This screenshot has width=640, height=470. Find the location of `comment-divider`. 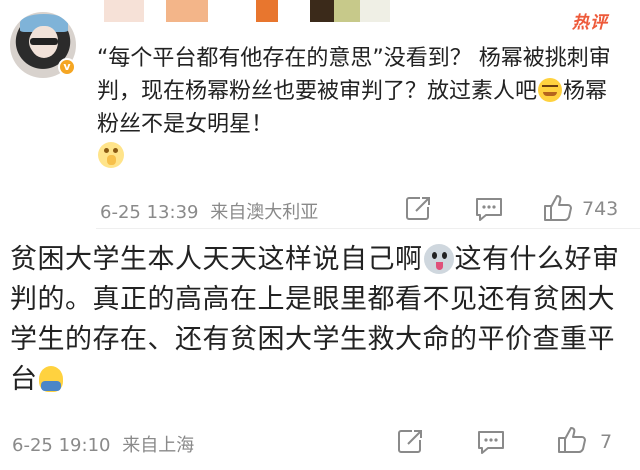

comment-divider is located at coordinates (368, 228).